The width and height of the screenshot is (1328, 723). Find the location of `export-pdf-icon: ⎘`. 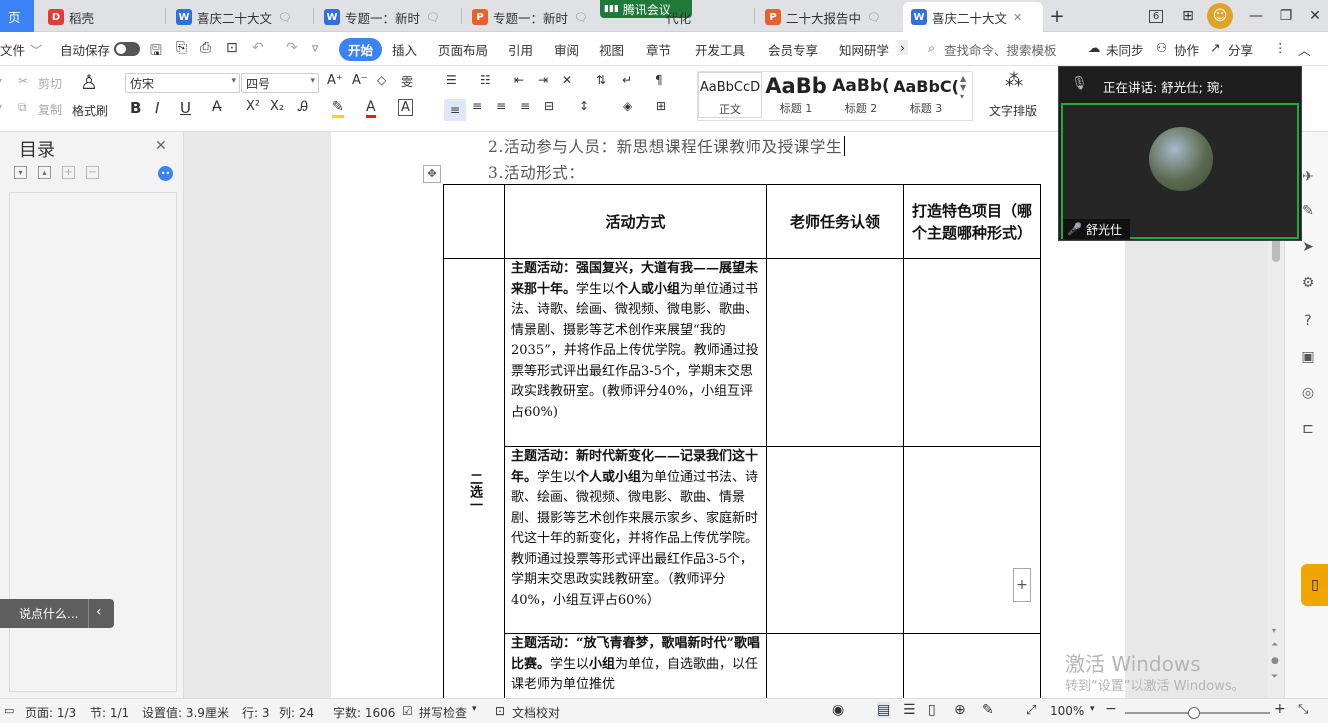

export-pdf-icon: ⎘ is located at coordinates (181, 48).